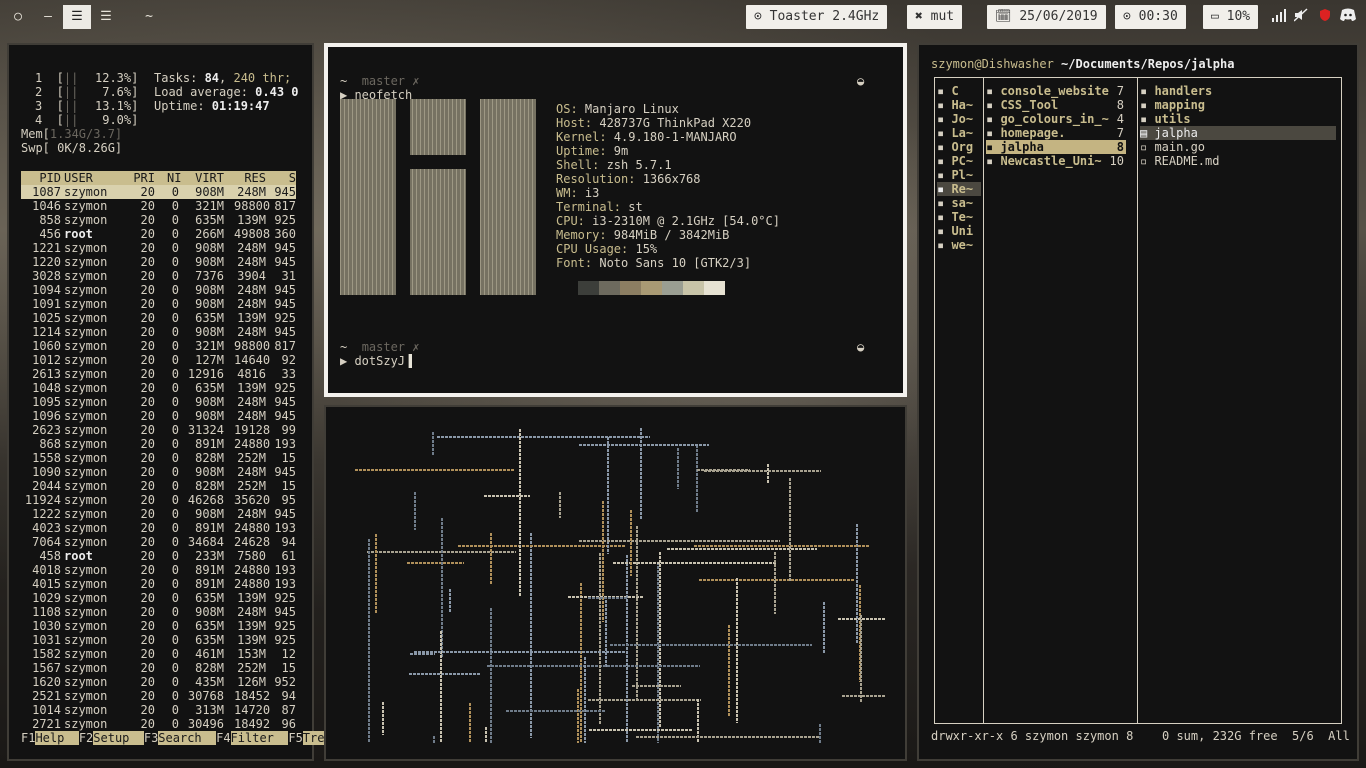  What do you see at coordinates (158, 696) in the screenshot?
I see `table-row: 2521 szymon 20 0 30768 18452 94` at bounding box center [158, 696].